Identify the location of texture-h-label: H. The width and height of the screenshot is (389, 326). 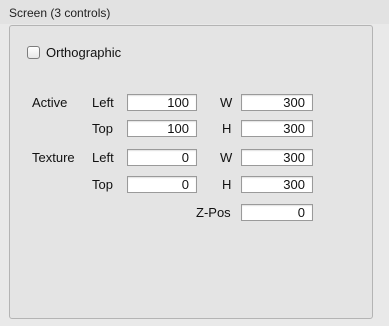
(227, 184).